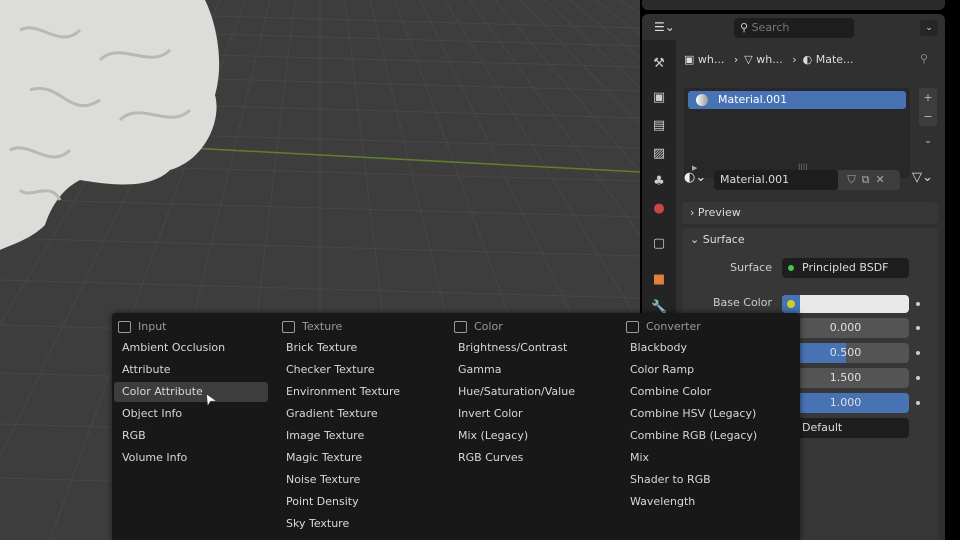  I want to click on fake-user-icon: ⛉, so click(854, 179).